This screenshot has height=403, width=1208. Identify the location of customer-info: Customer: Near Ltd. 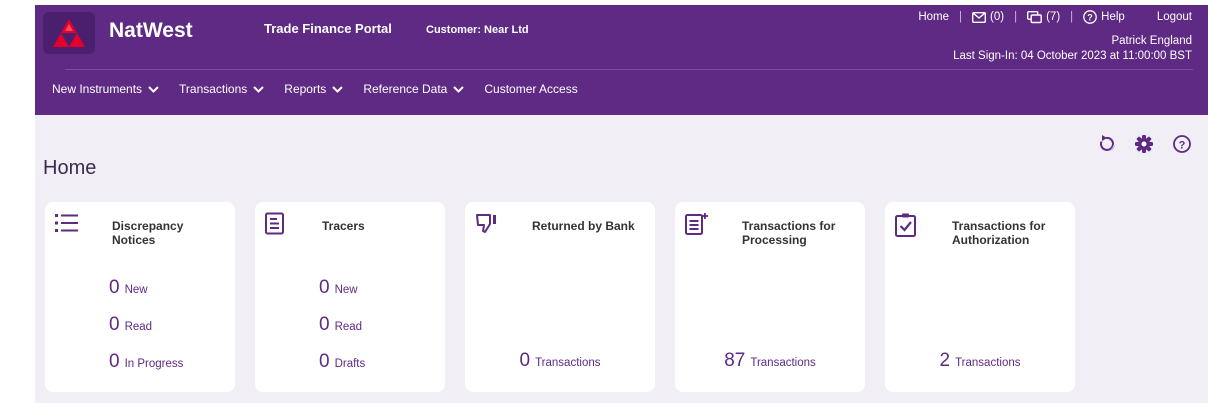
(477, 30).